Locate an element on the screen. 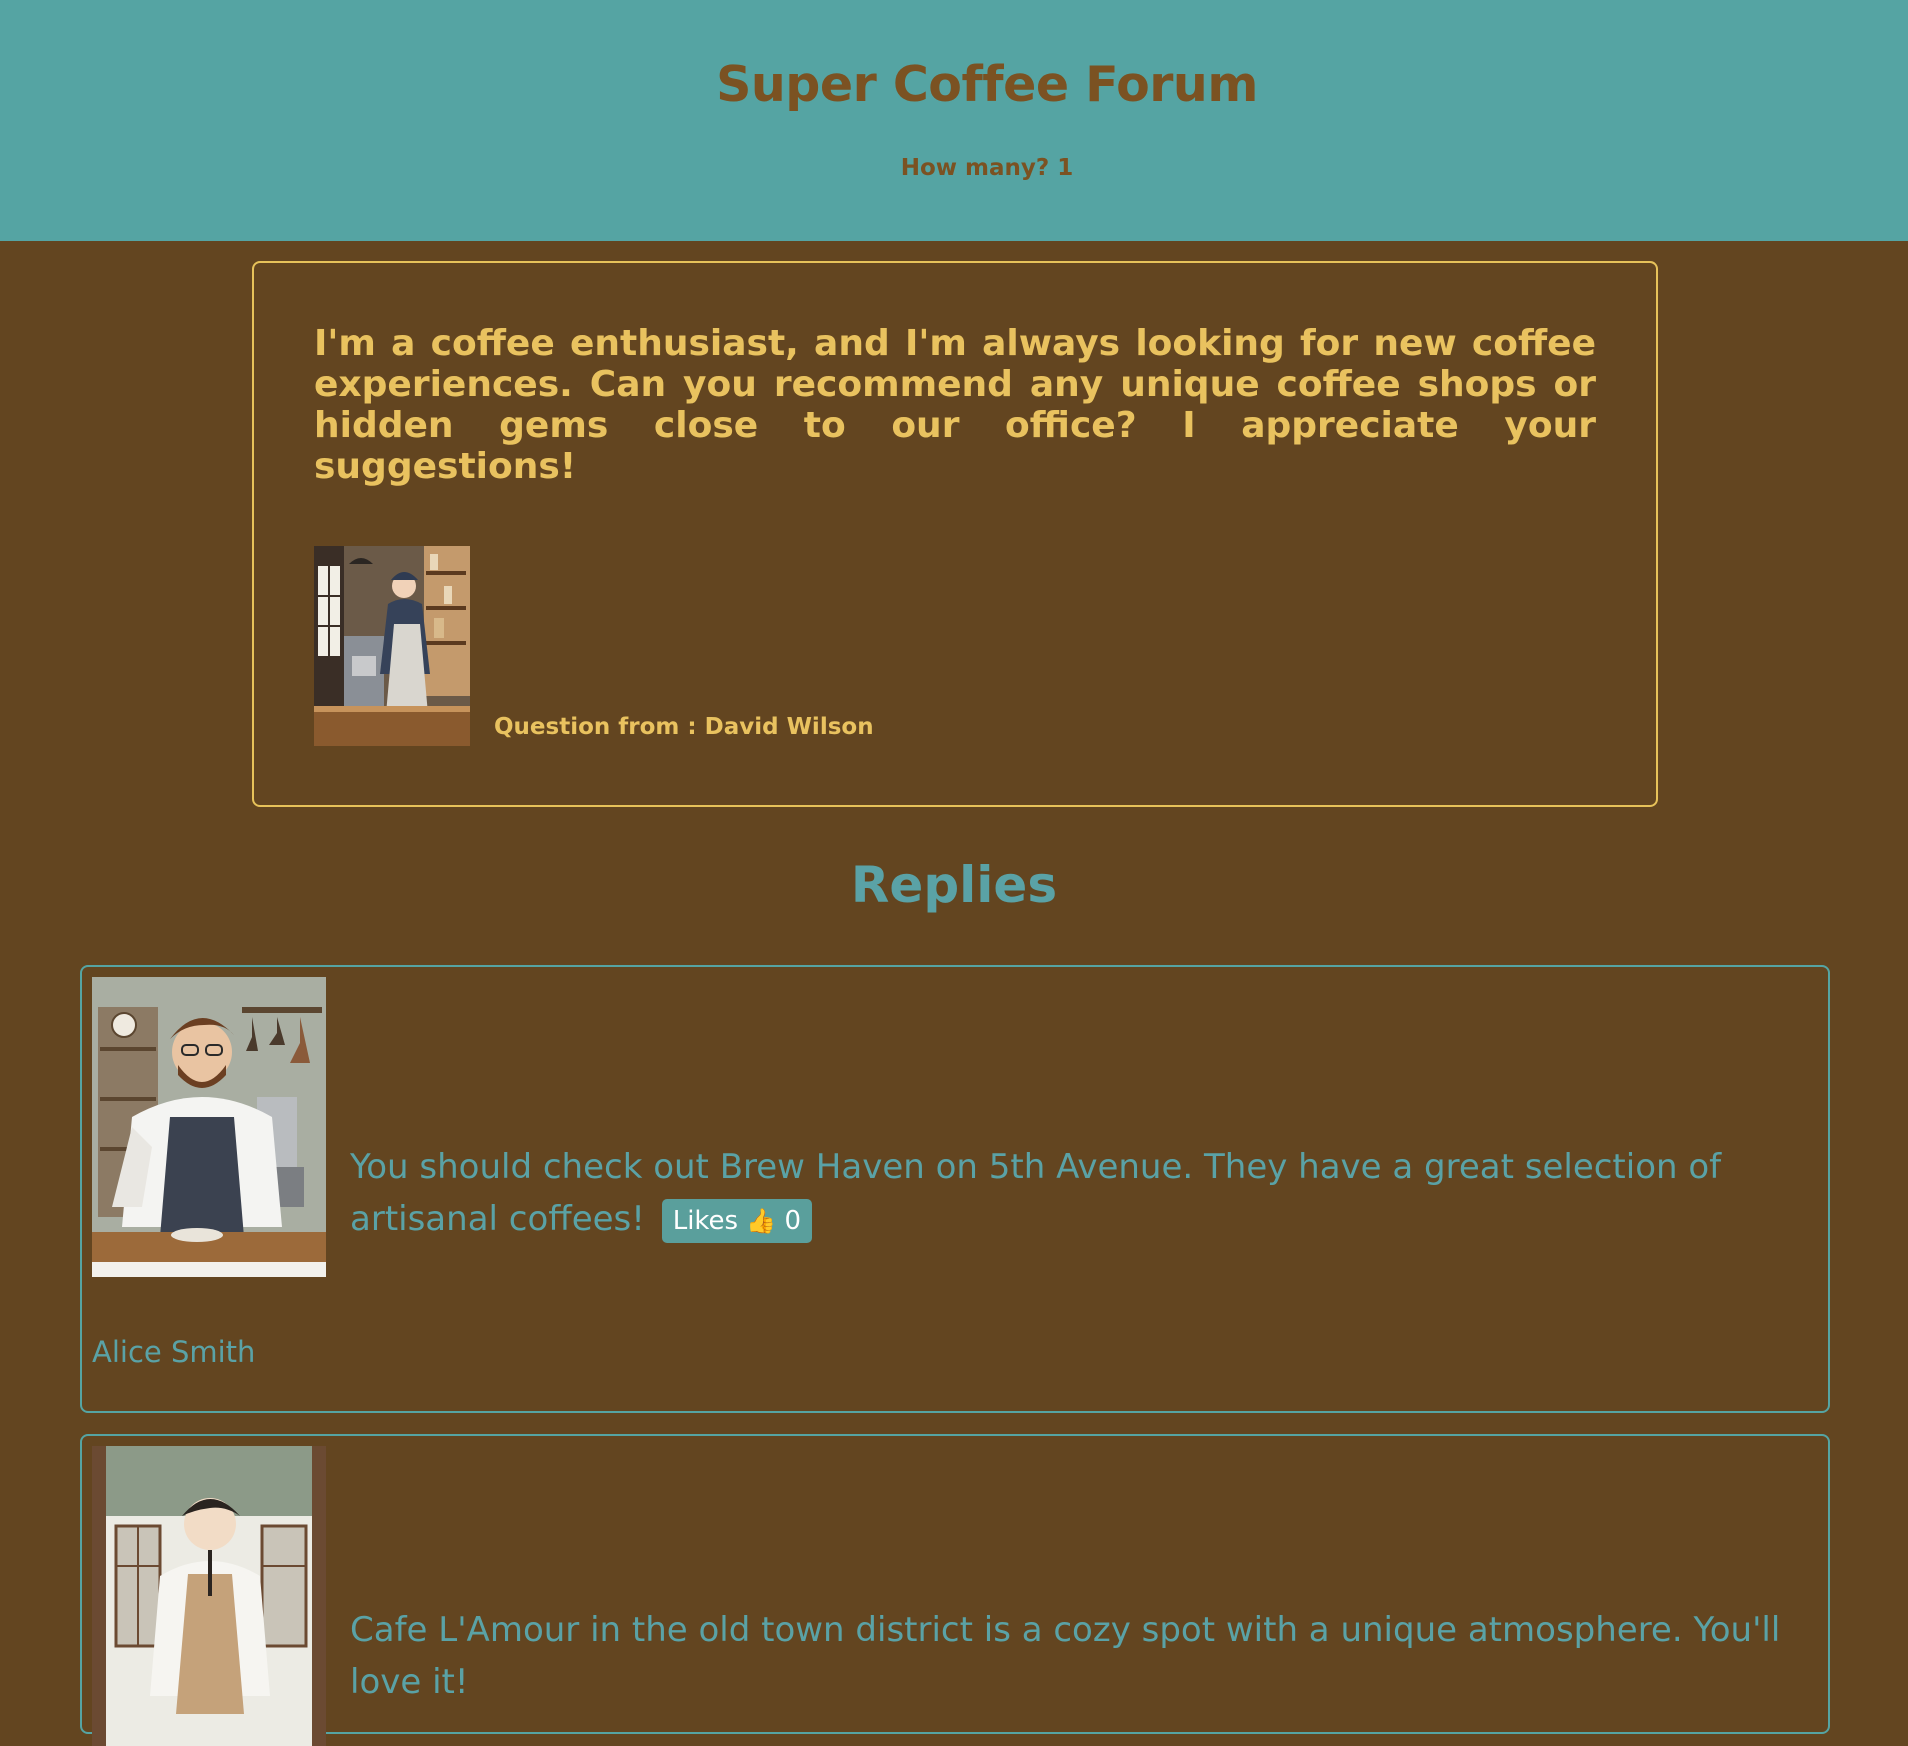 This screenshot has width=1908, height=1746. thumbs-up-icon: 👍 is located at coordinates (761, 1220).